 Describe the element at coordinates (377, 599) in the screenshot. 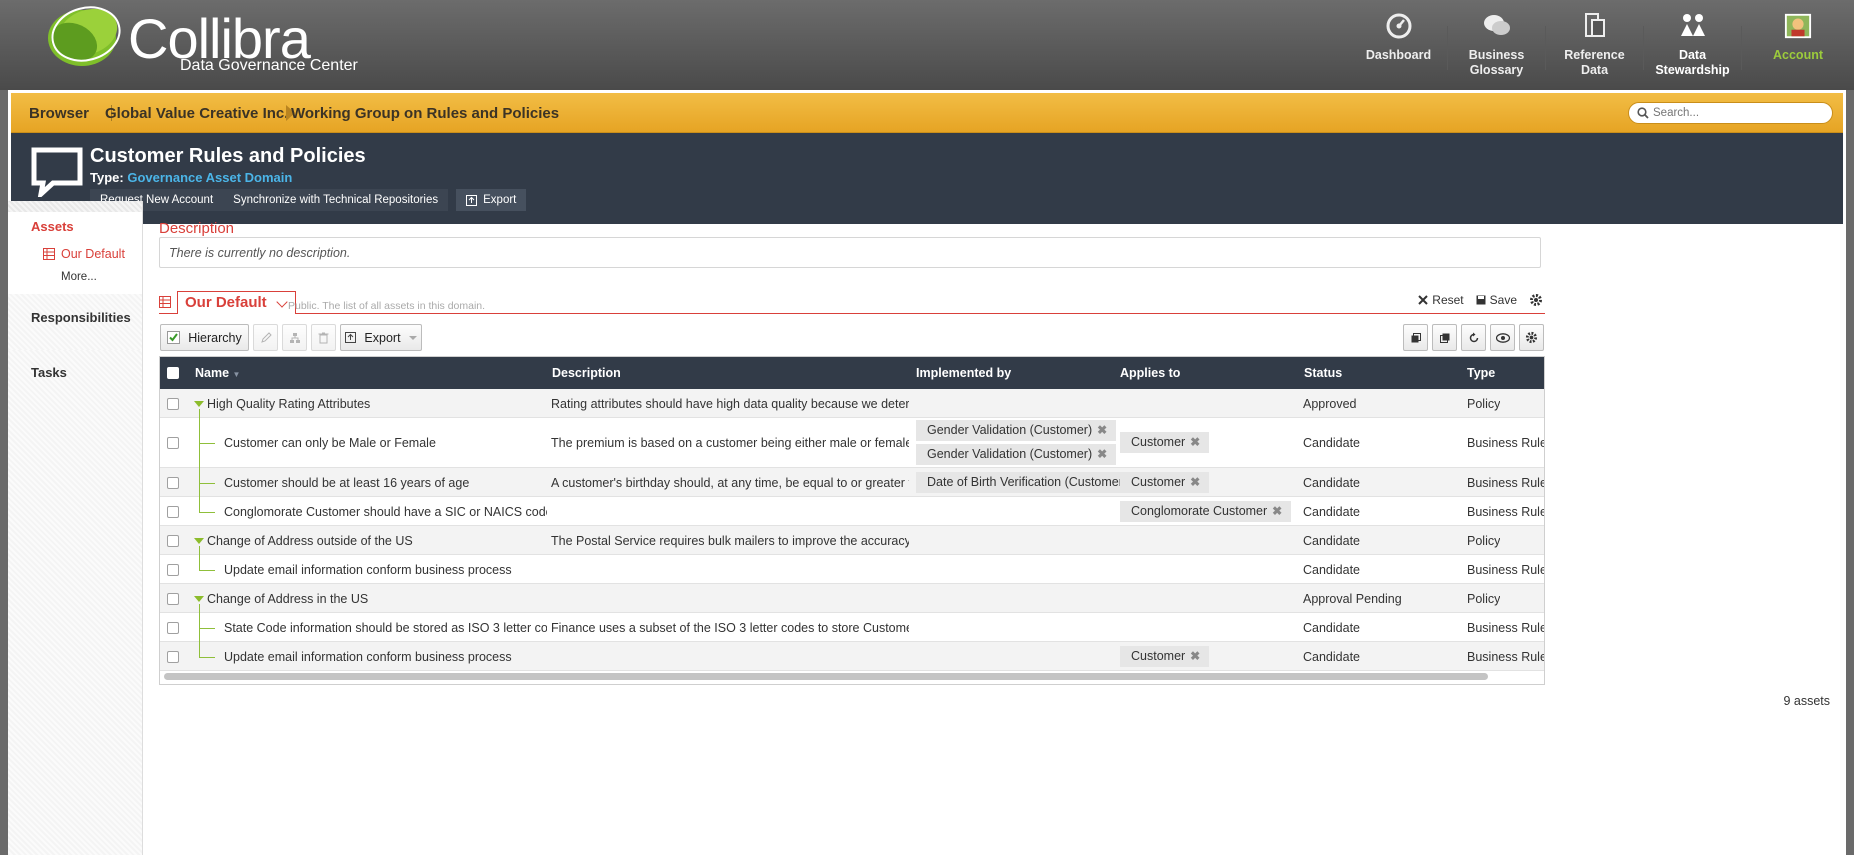

I see `row-name: Change of Address in the US` at that location.